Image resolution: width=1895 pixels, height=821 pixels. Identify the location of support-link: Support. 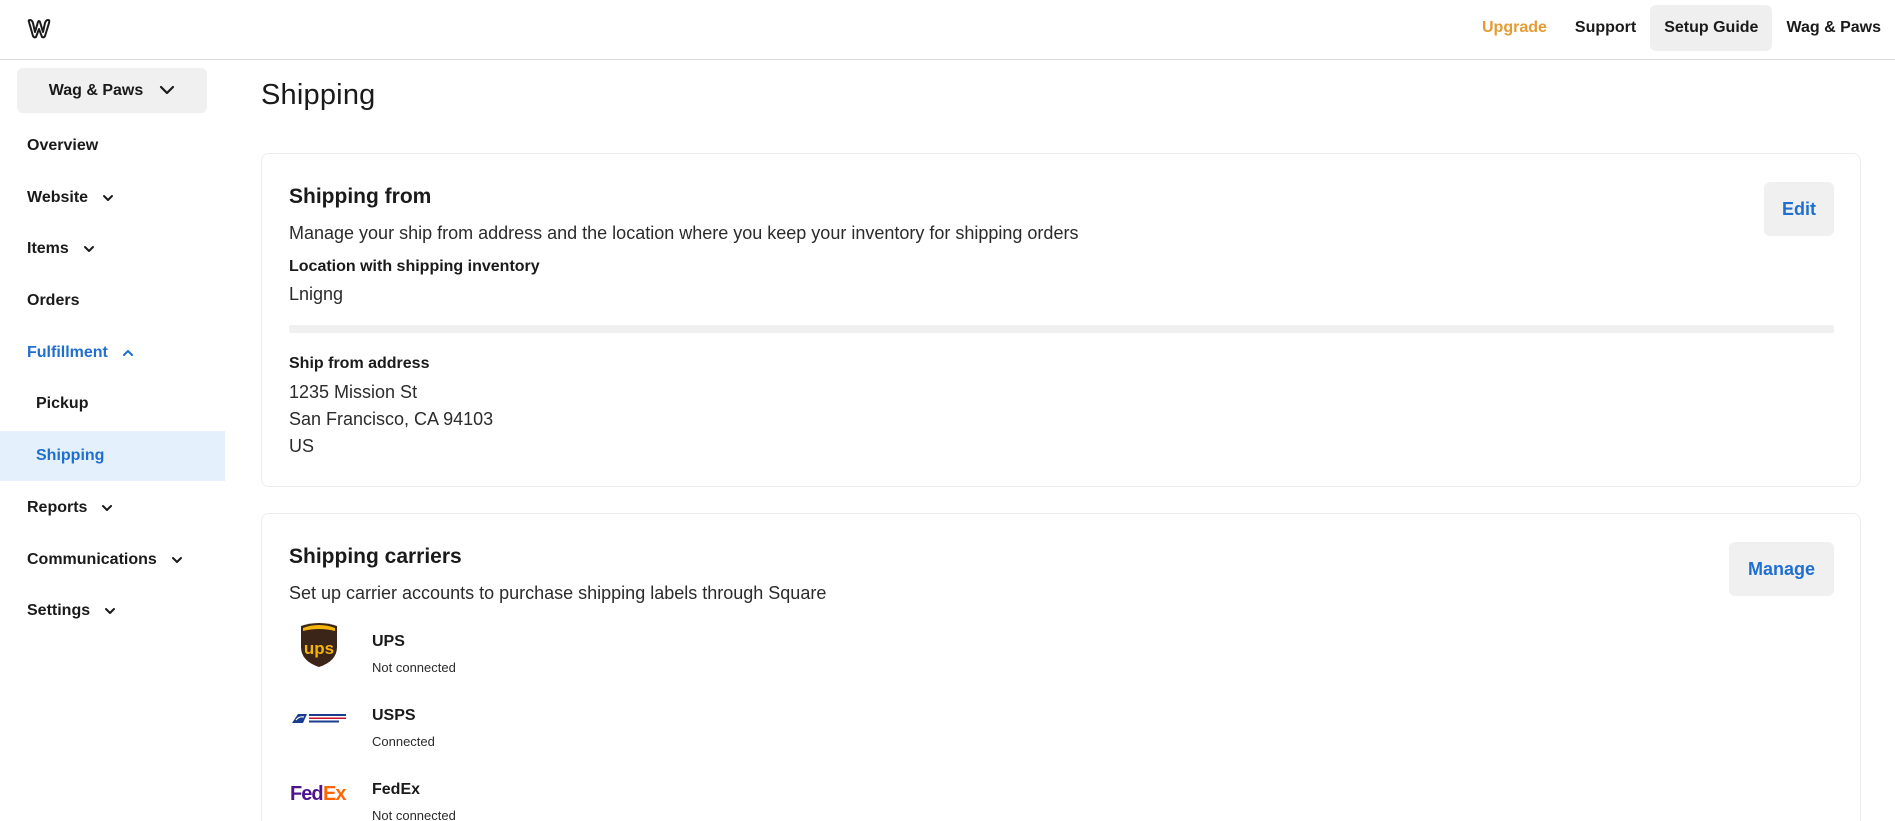
(1605, 28).